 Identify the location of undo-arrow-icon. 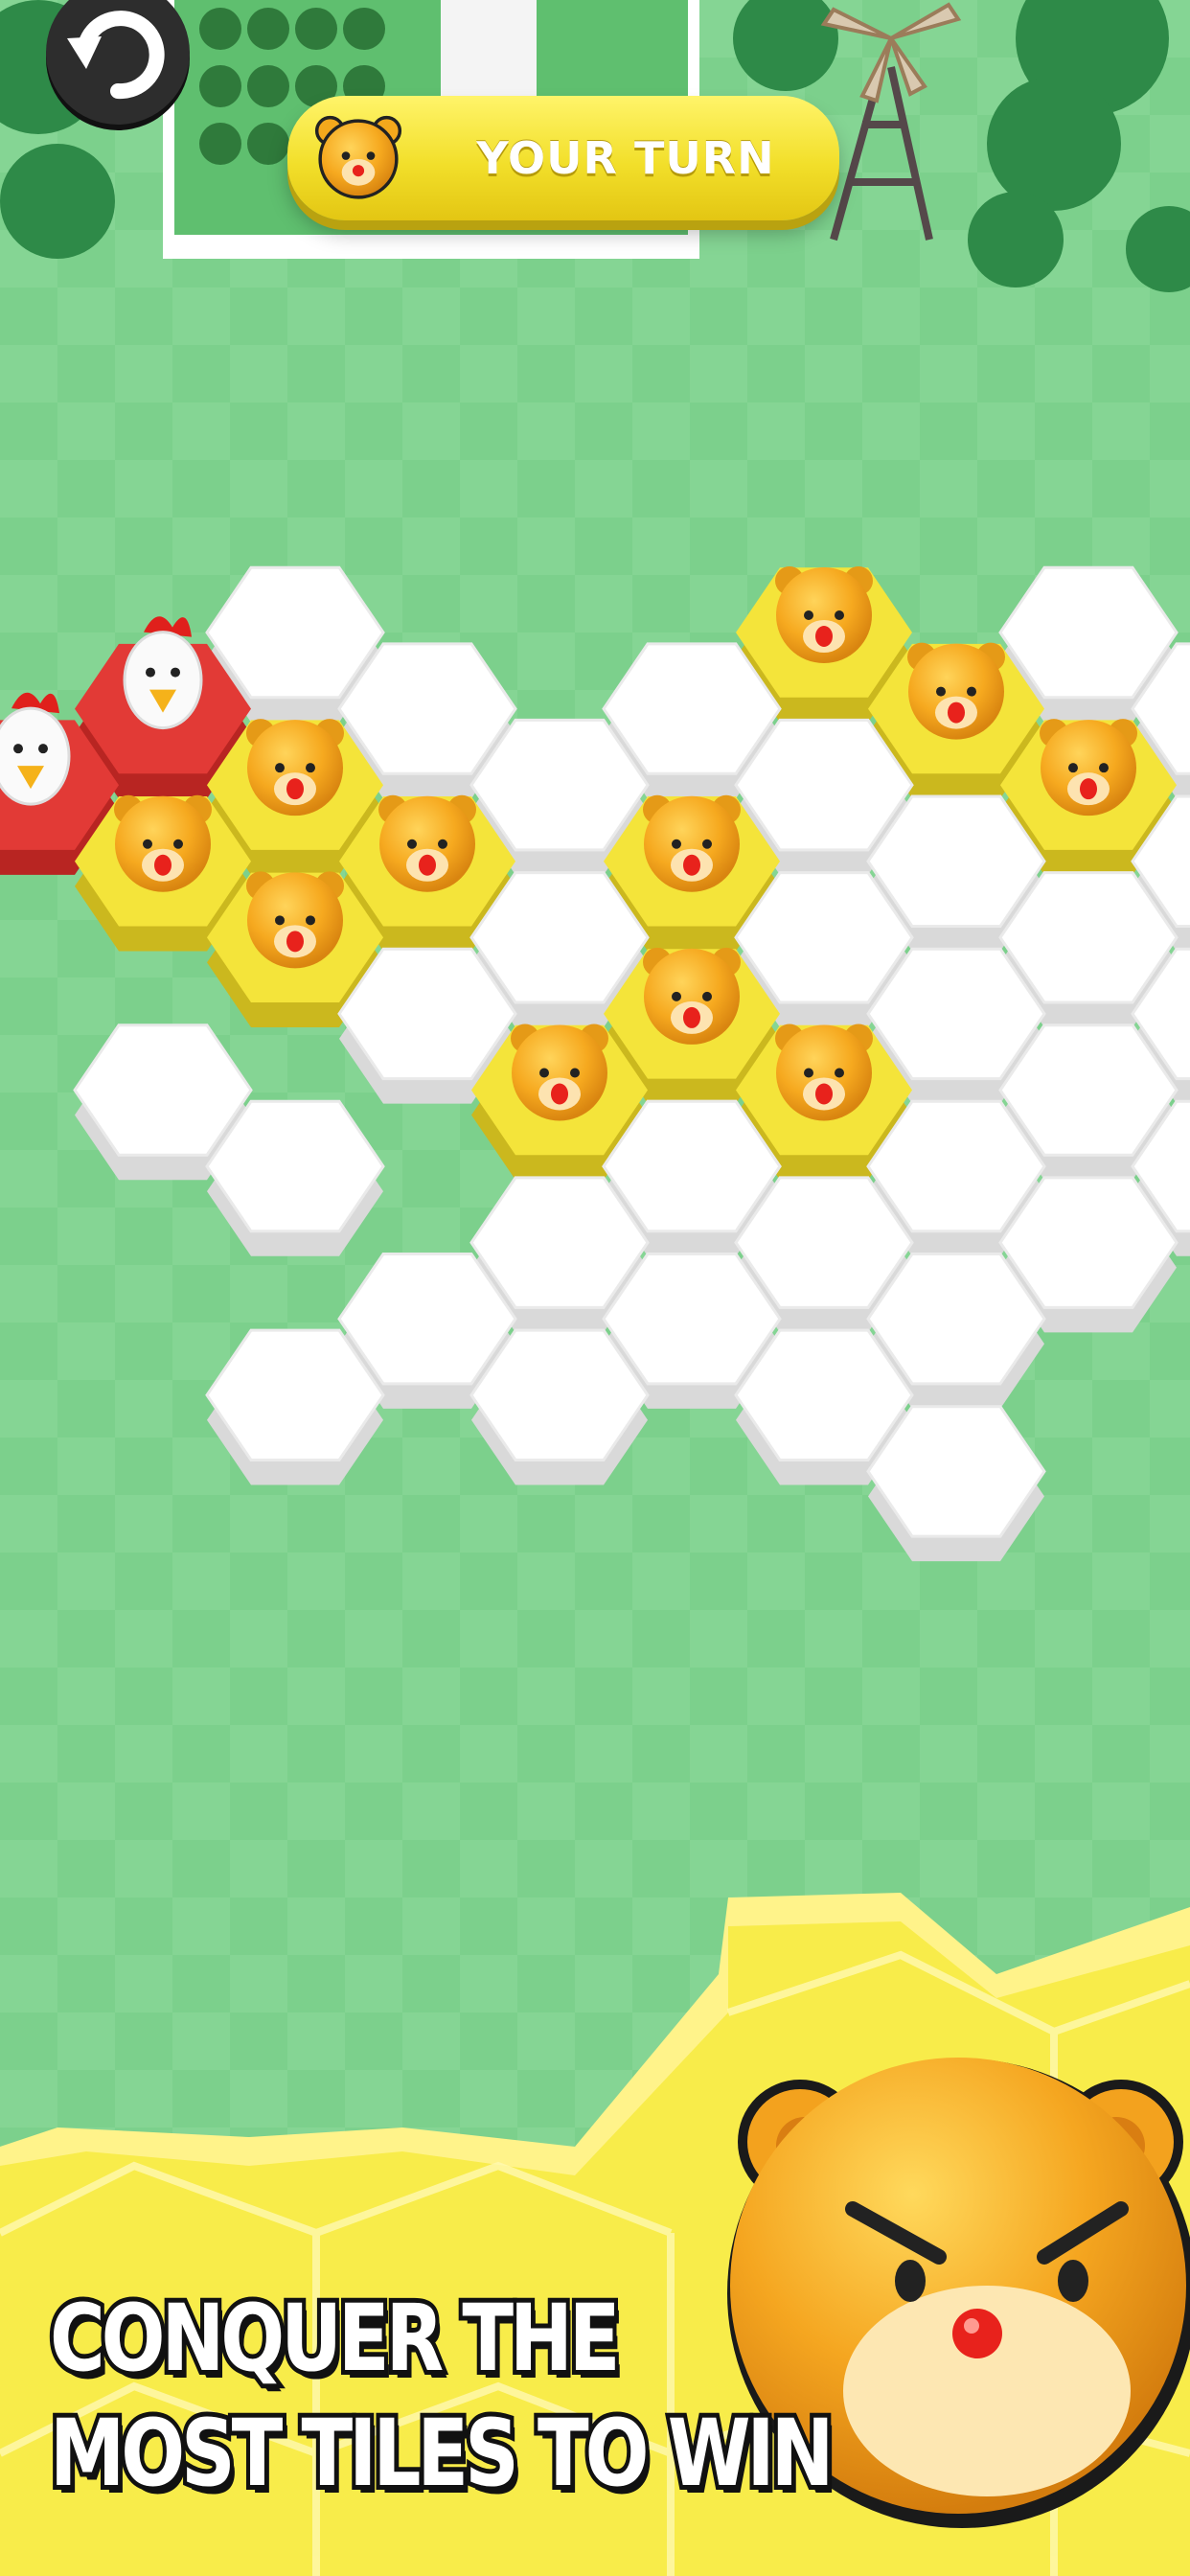
(116, 55).